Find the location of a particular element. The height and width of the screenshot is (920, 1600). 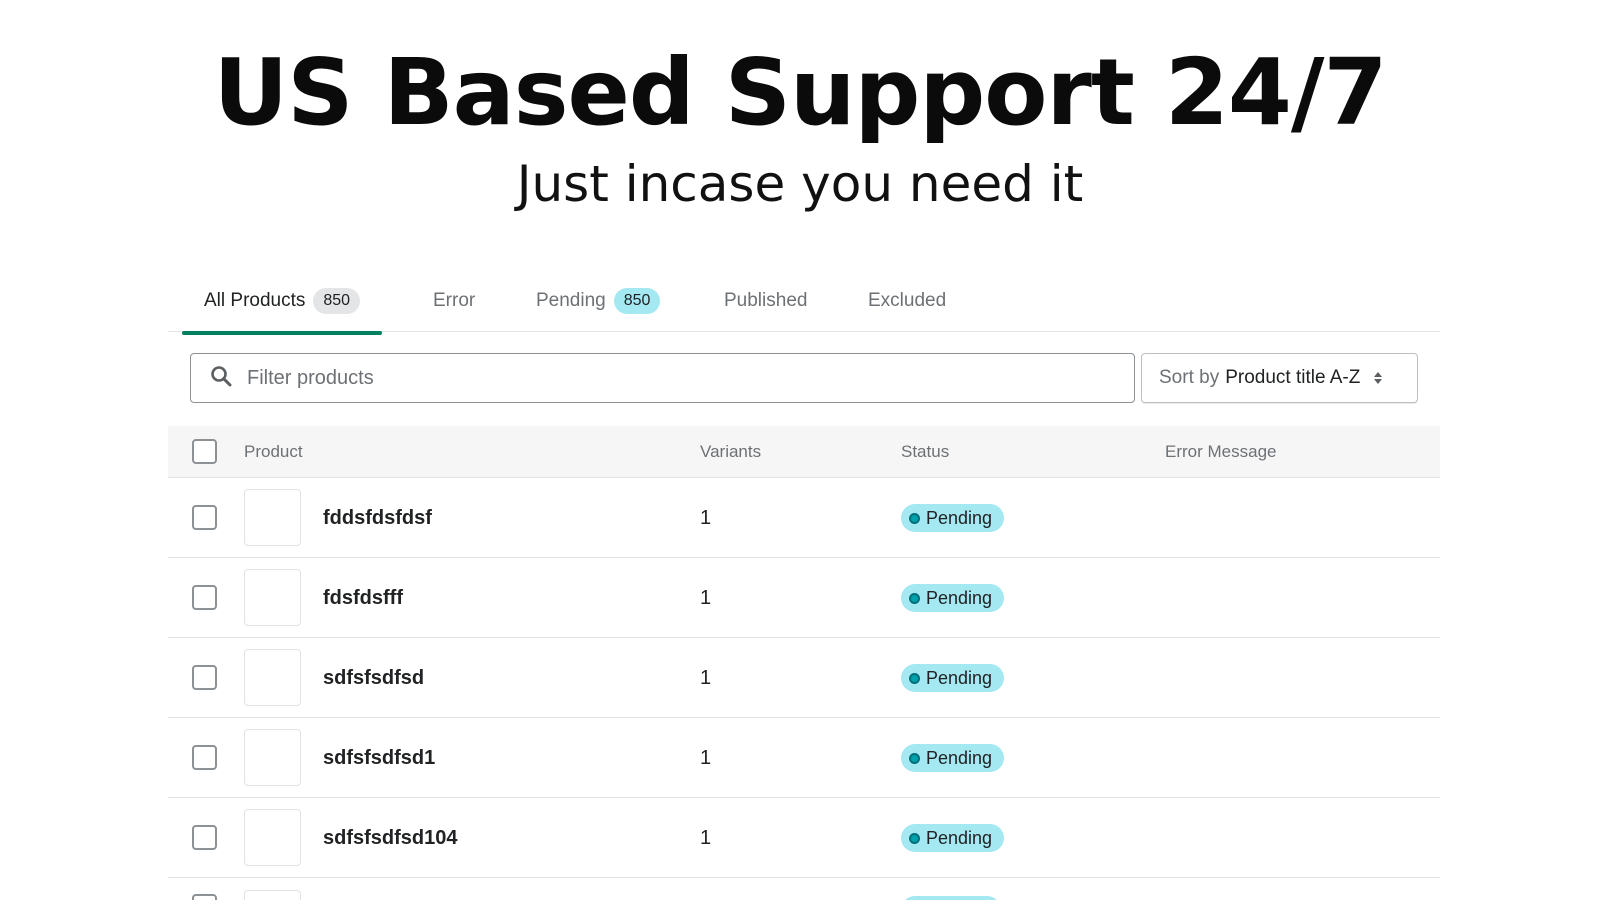

tab-label: Error is located at coordinates (454, 300).